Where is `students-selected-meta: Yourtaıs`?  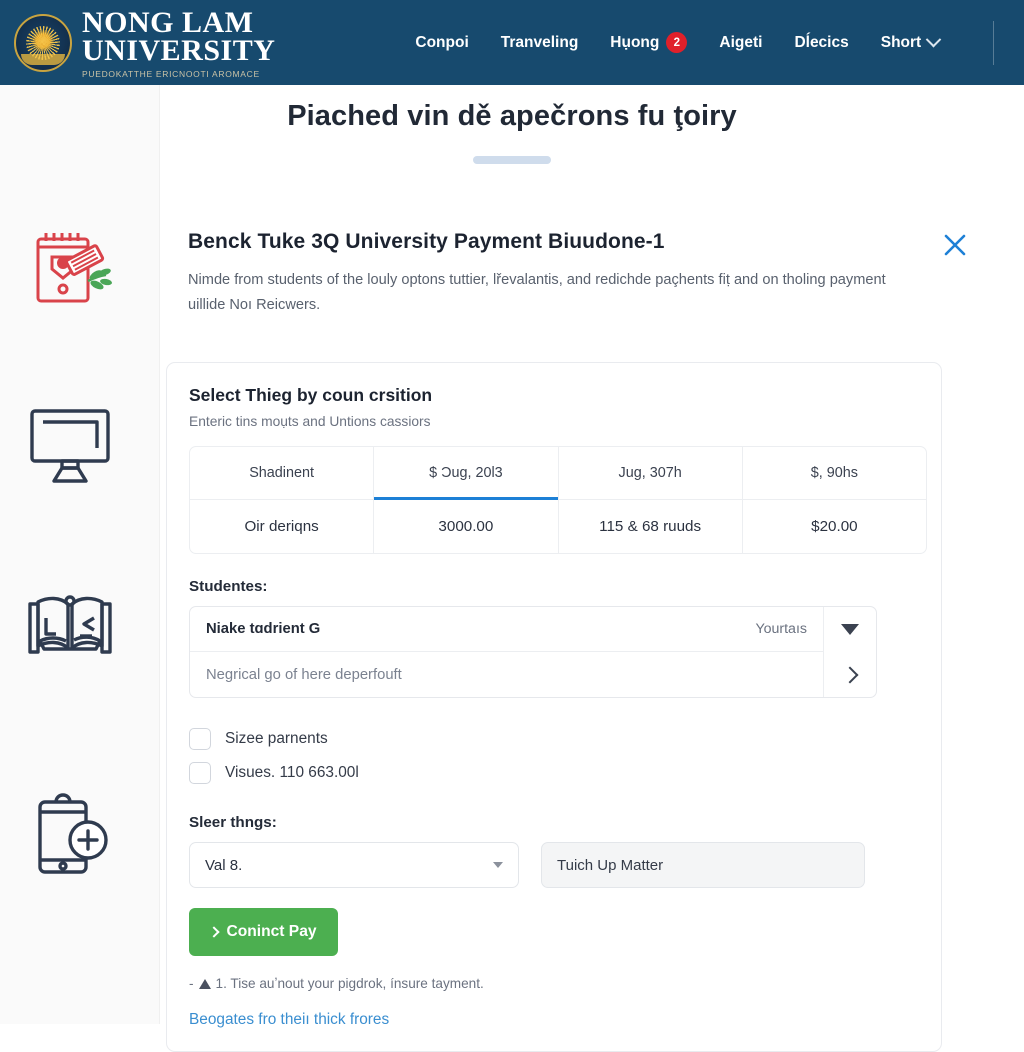 students-selected-meta: Yourtaıs is located at coordinates (781, 629).